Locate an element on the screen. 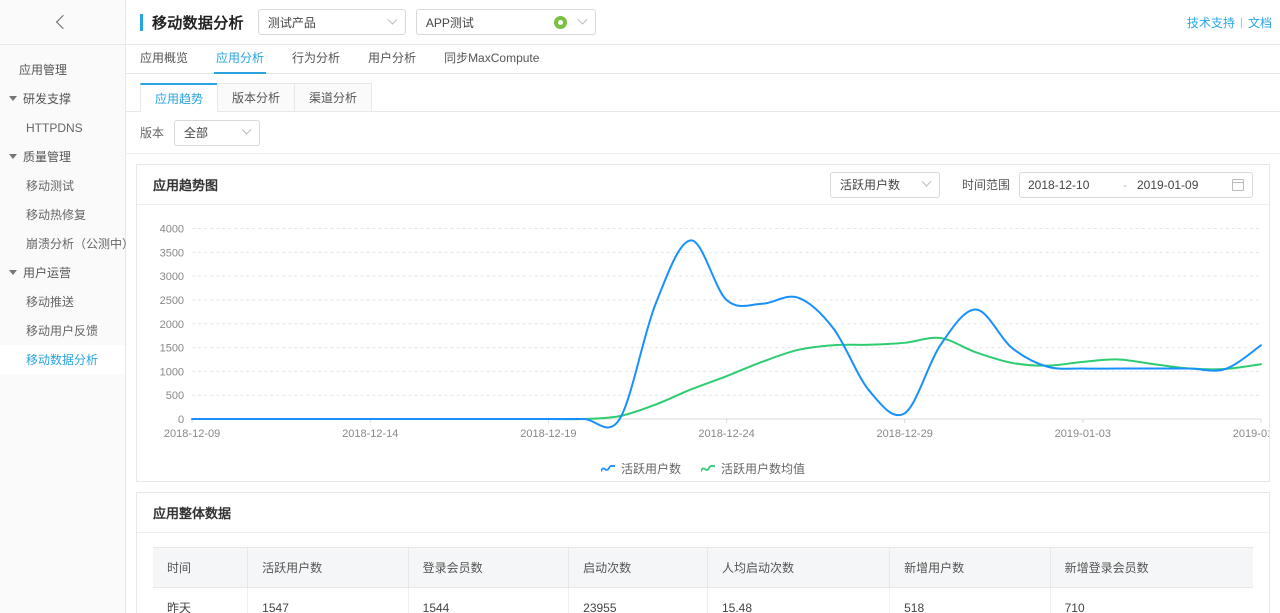  version-label: 版本 is located at coordinates (152, 133).